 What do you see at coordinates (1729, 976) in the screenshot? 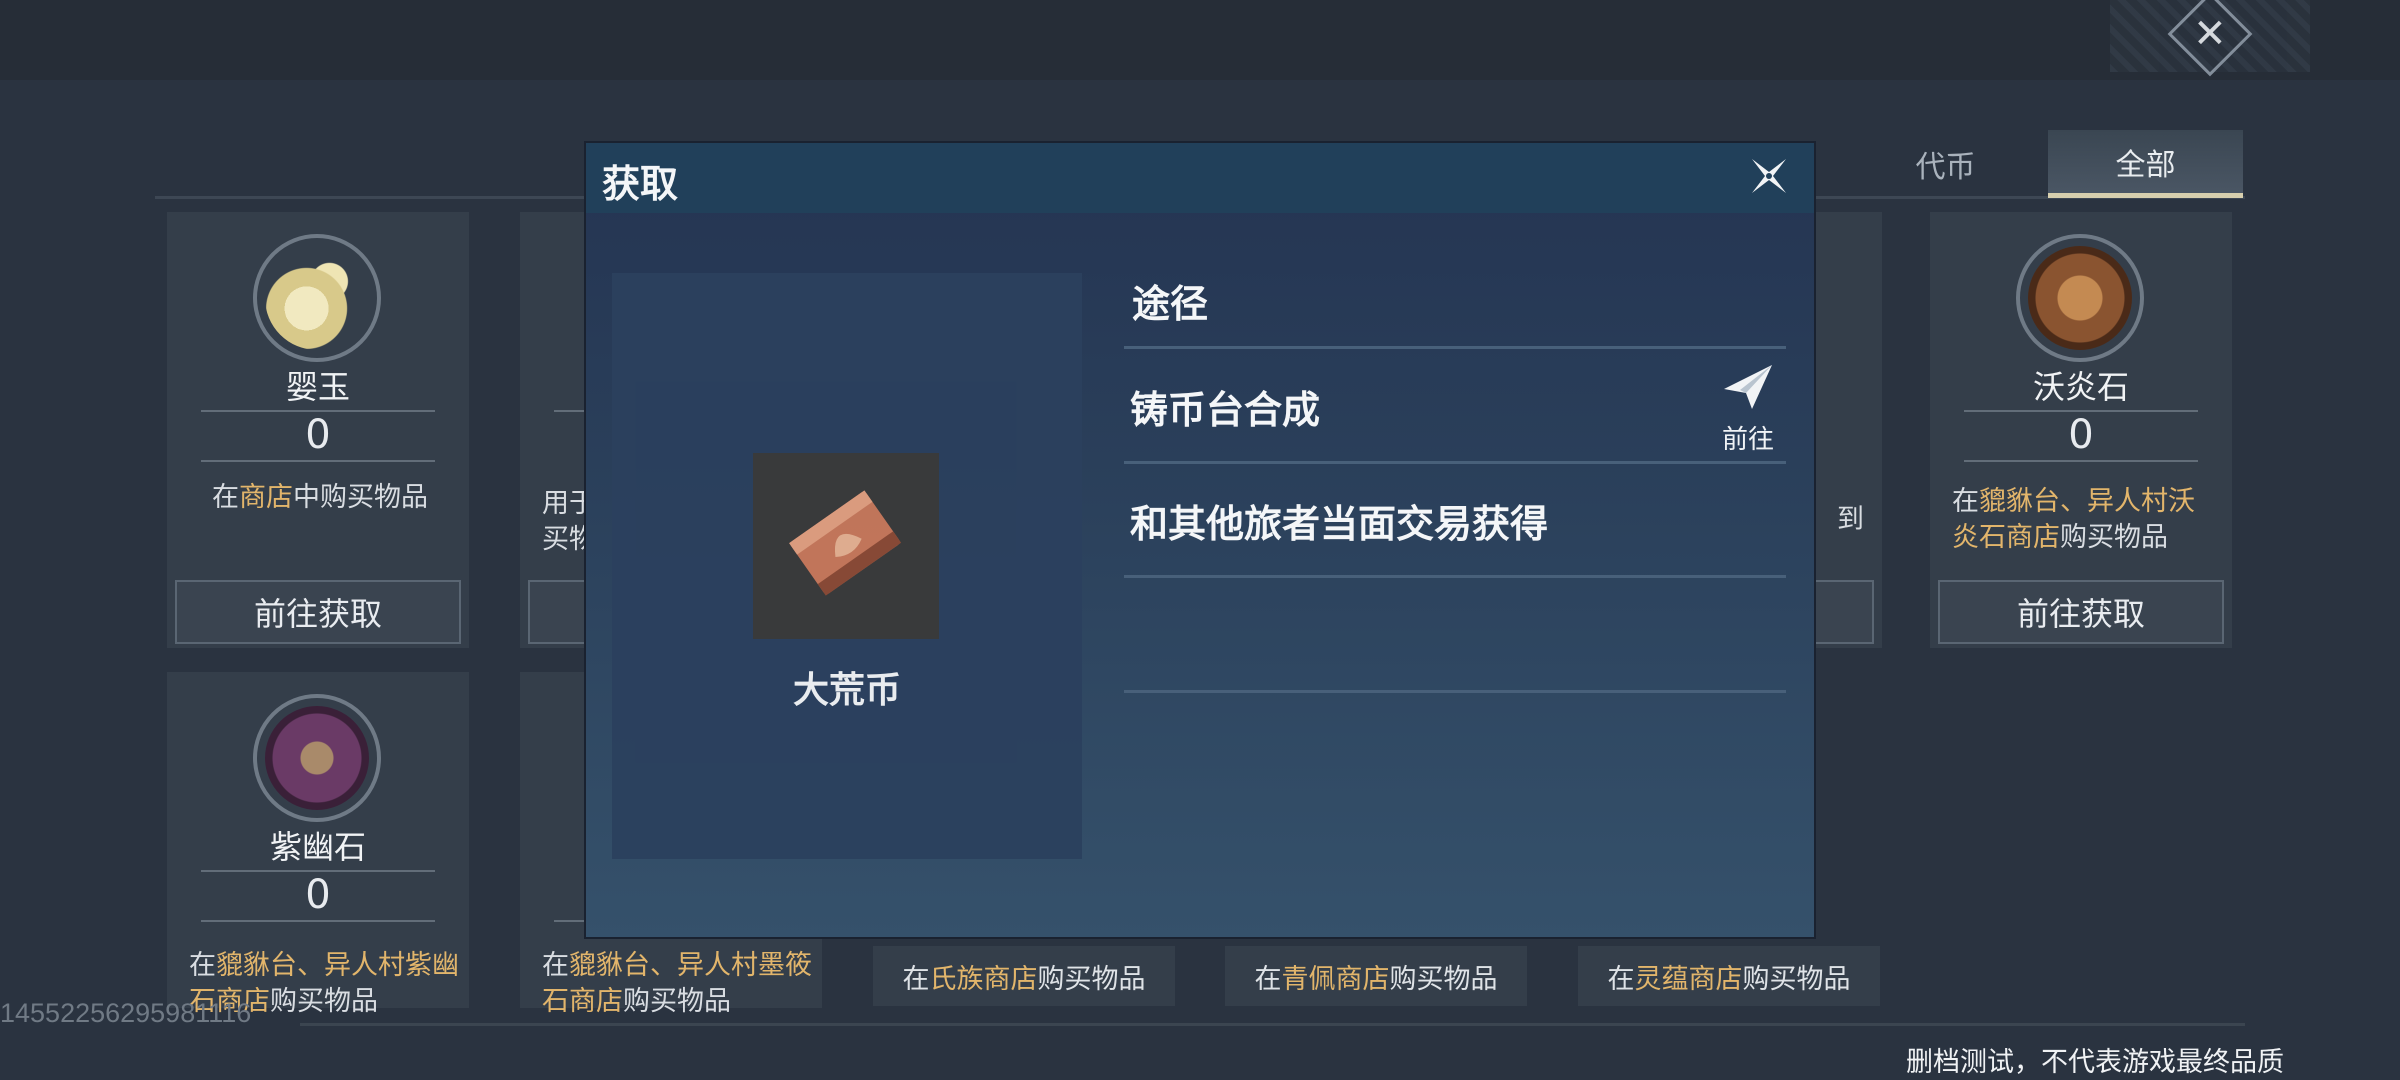
I see `item-description: 在灵蕴商店 购买物品` at bounding box center [1729, 976].